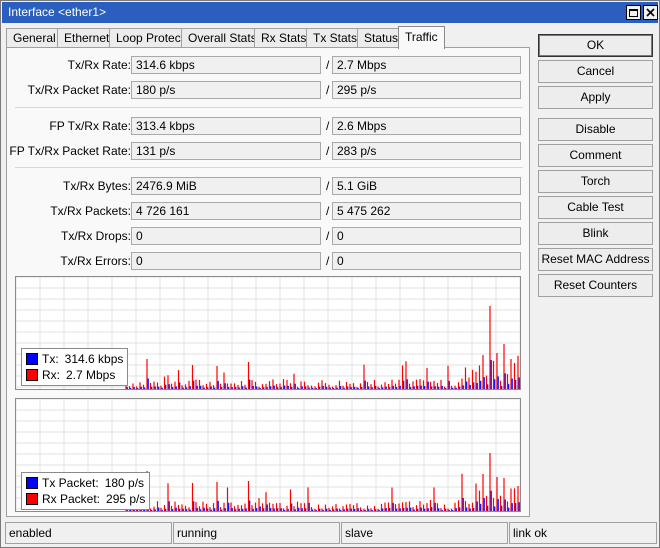 The width and height of the screenshot is (660, 548). I want to click on tab-tx-stats: Tx Stats, so click(335, 38).